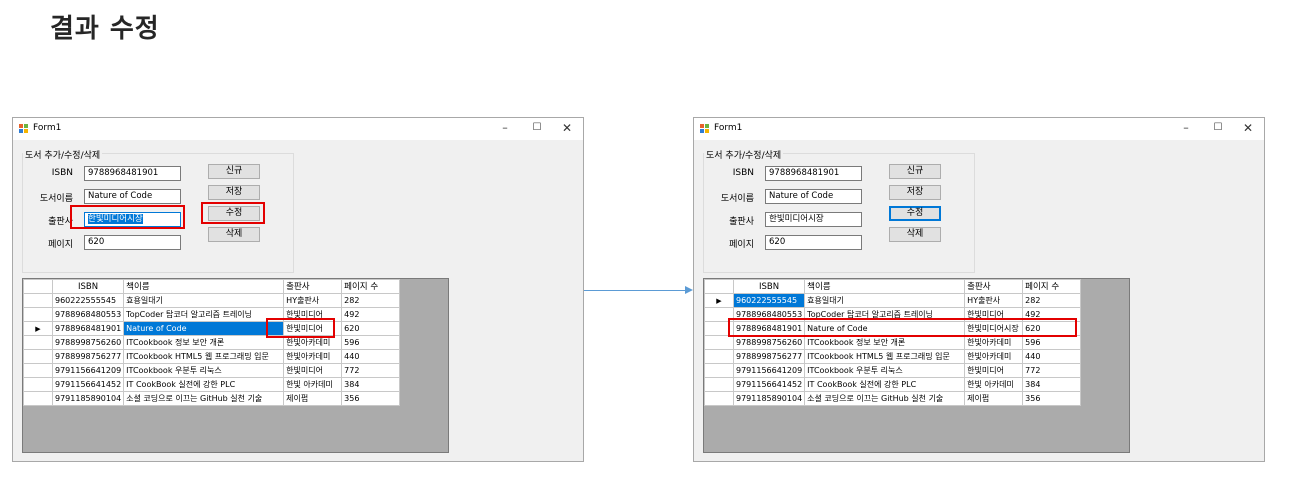 The image size is (1297, 488). What do you see at coordinates (88, 384) in the screenshot?
I see `cell-isbn: 9791156641452` at bounding box center [88, 384].